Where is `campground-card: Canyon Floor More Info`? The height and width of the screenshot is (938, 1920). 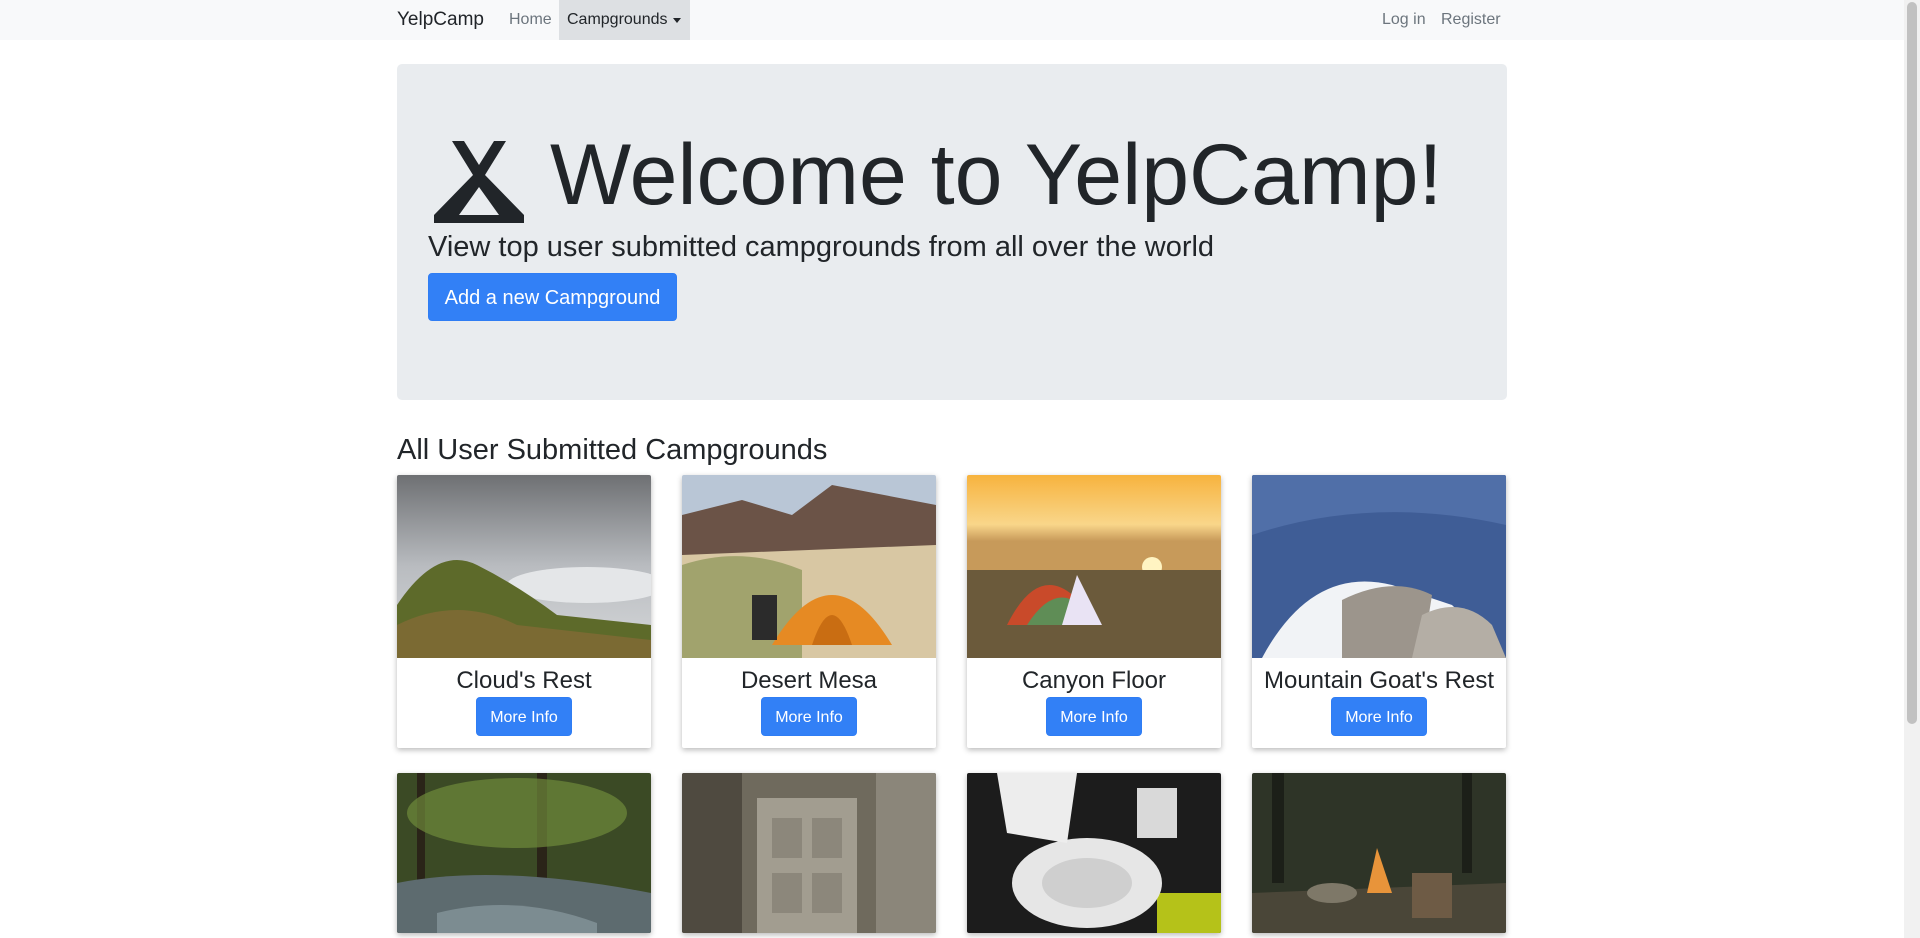 campground-card: Canyon Floor More Info is located at coordinates (1094, 611).